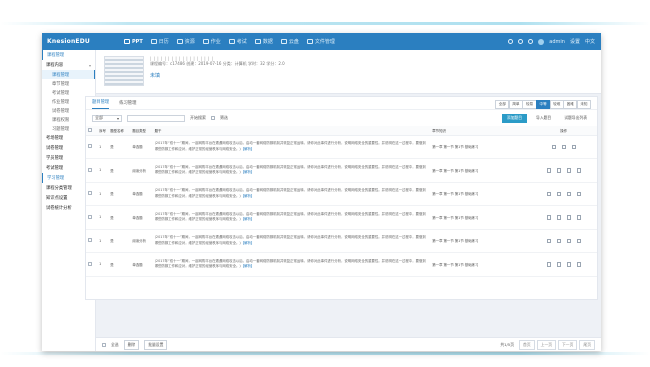 This screenshot has width=650, height=367. I want to click on sidebar-item-2: 课程管理, so click(68, 74).